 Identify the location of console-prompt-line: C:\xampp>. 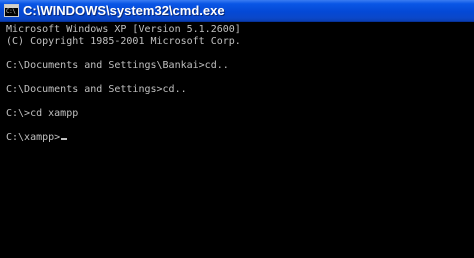
(37, 138).